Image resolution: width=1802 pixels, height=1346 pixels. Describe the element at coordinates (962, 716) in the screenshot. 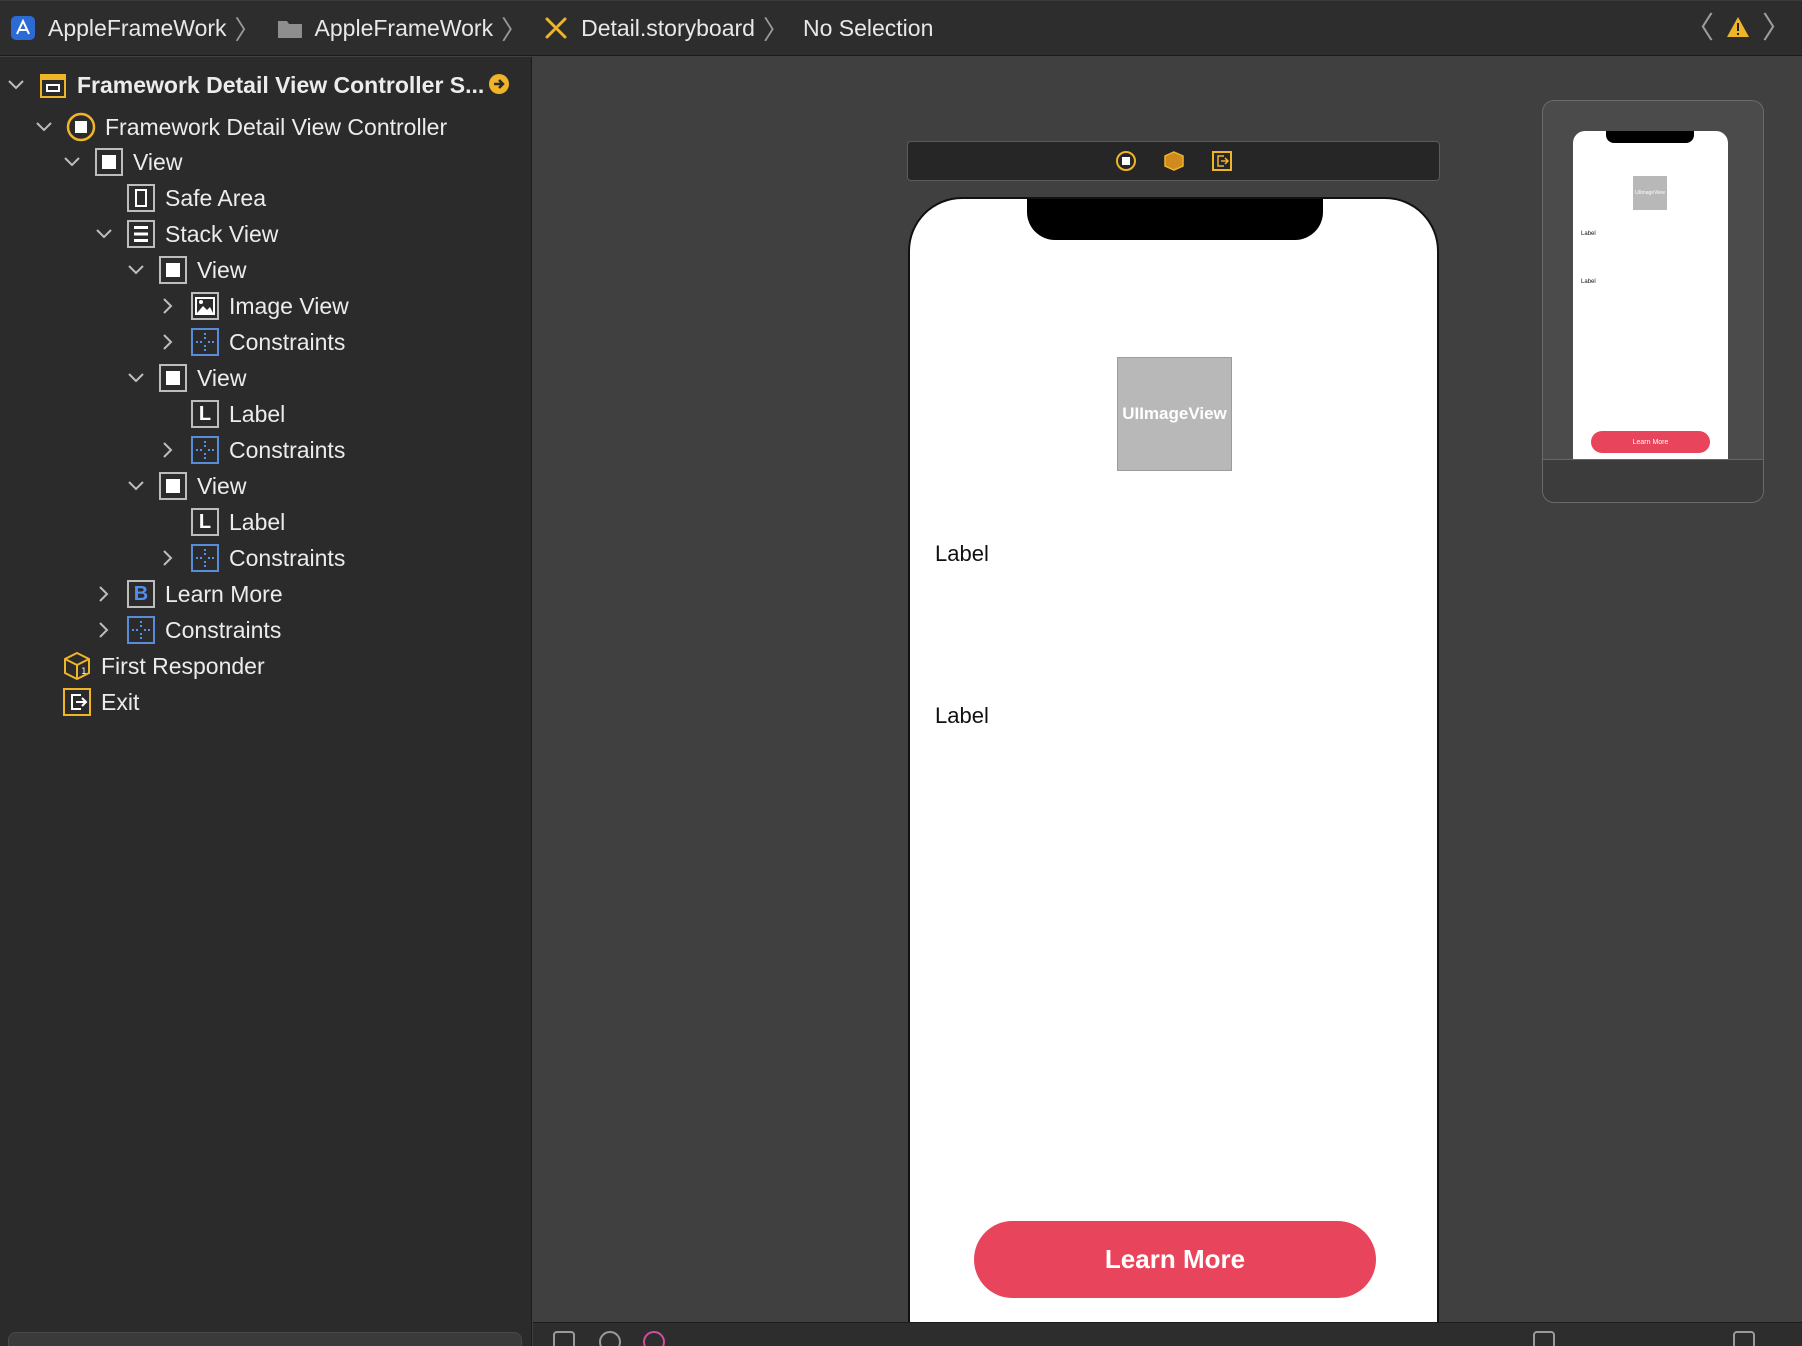

I see `label-bottom: Label` at that location.